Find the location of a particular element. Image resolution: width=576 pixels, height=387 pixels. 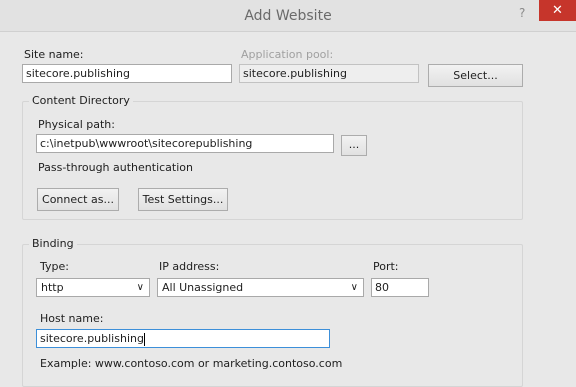

host-name-input: sitecore.publishing is located at coordinates (183, 338).